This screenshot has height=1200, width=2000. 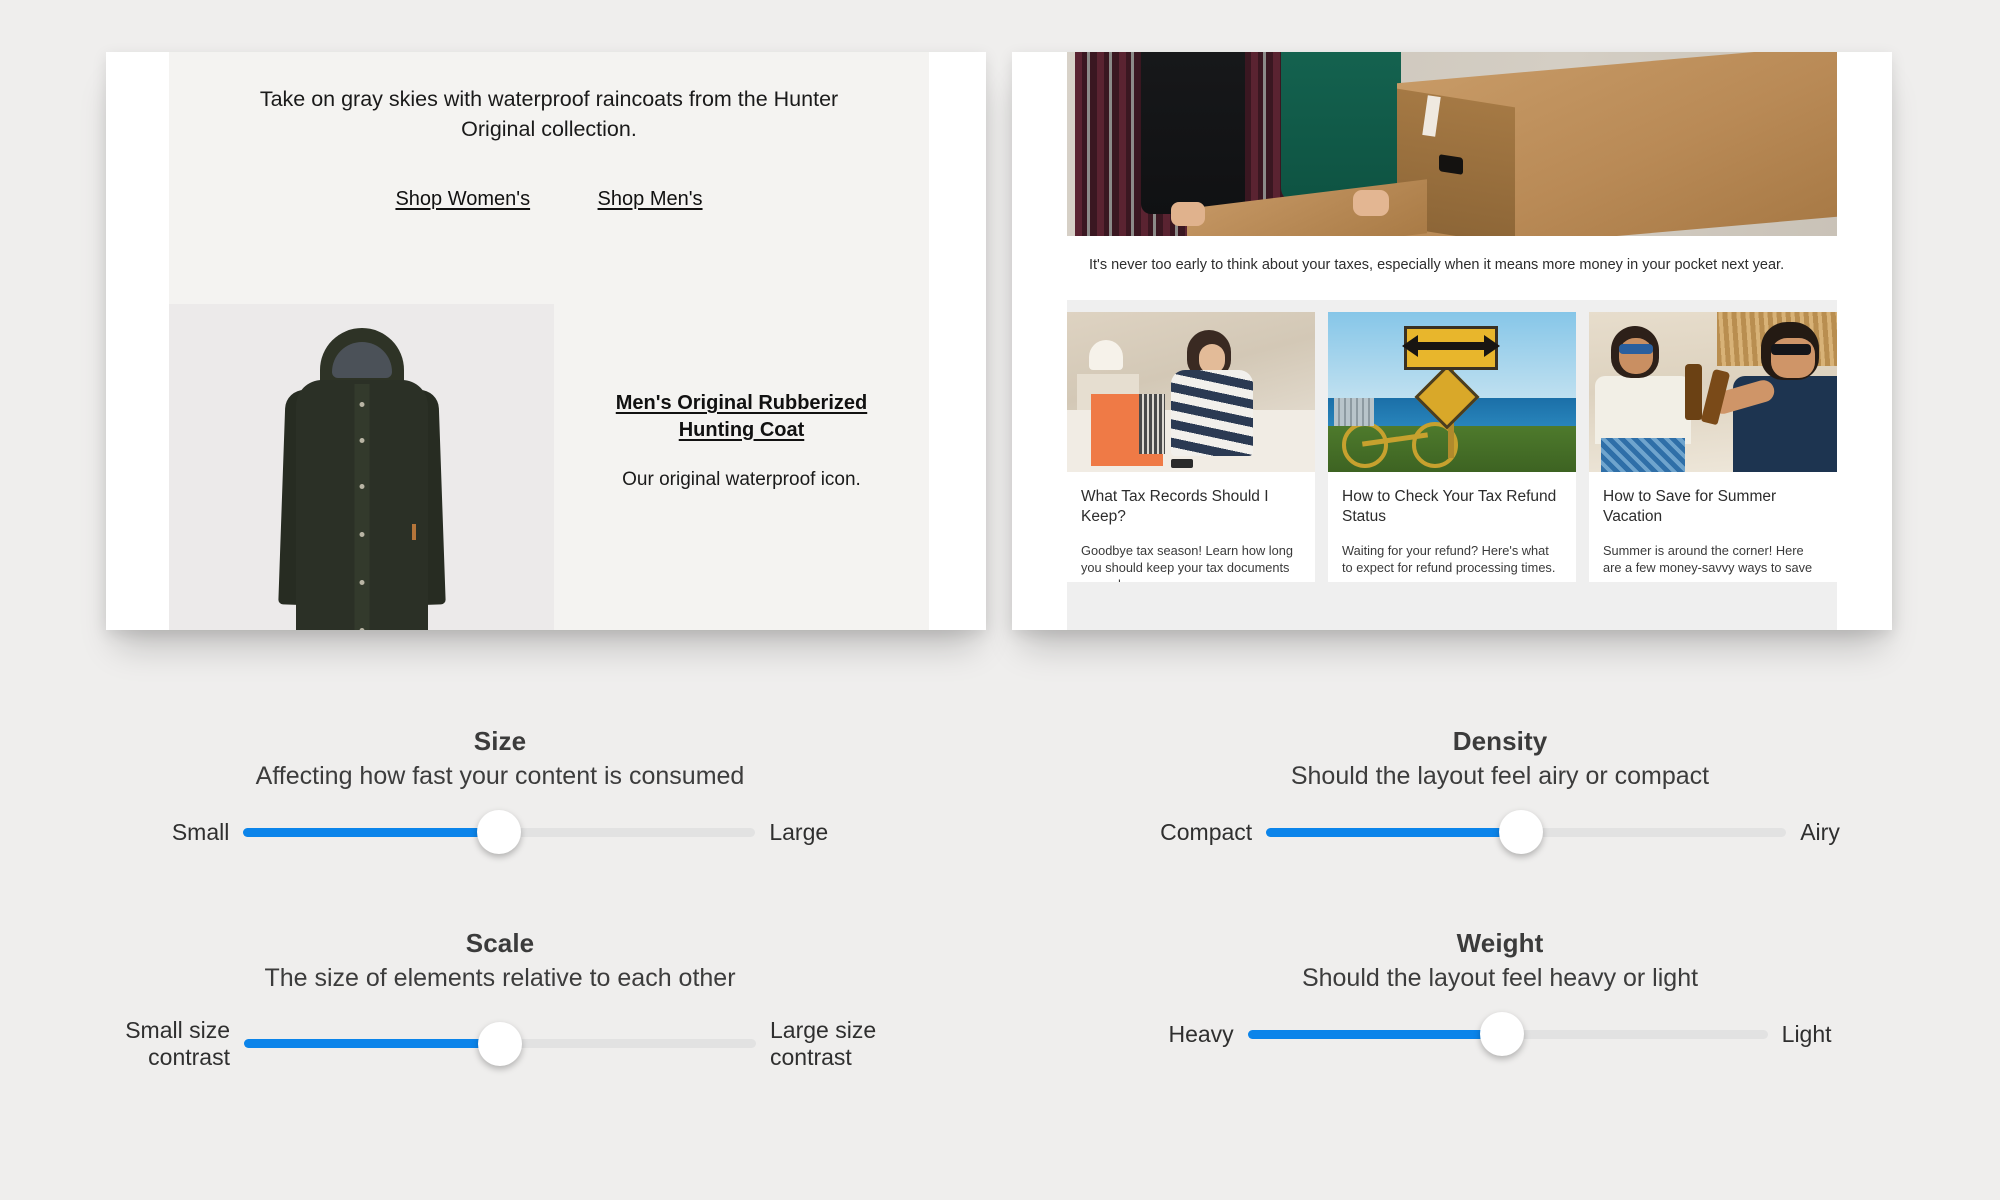 I want to click on coat-placket, so click(x=361, y=507).